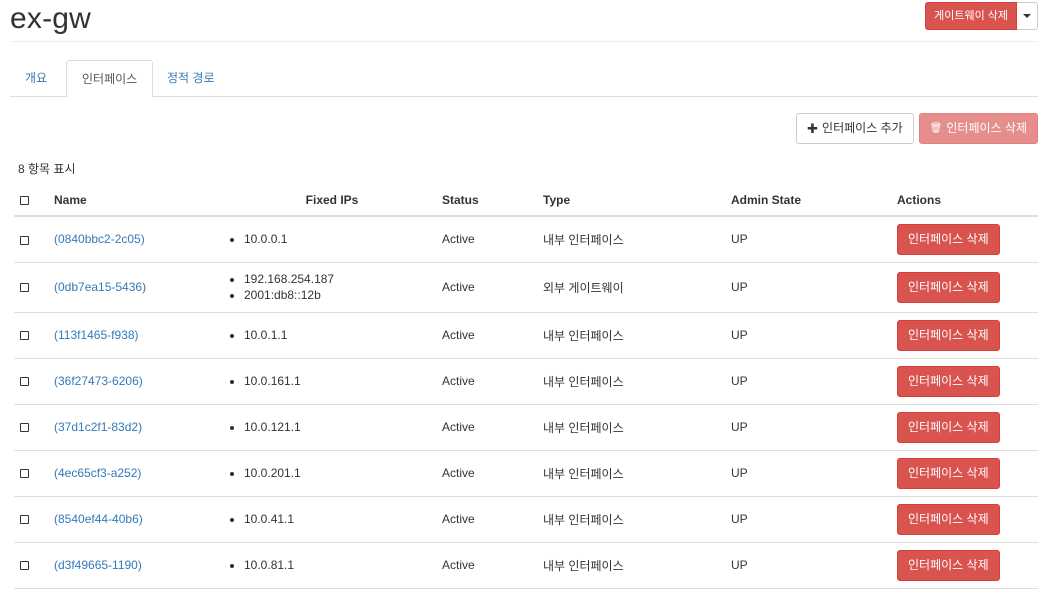  Describe the element at coordinates (337, 335) in the screenshot. I see `fixed-ip: 10.0.1.1` at that location.